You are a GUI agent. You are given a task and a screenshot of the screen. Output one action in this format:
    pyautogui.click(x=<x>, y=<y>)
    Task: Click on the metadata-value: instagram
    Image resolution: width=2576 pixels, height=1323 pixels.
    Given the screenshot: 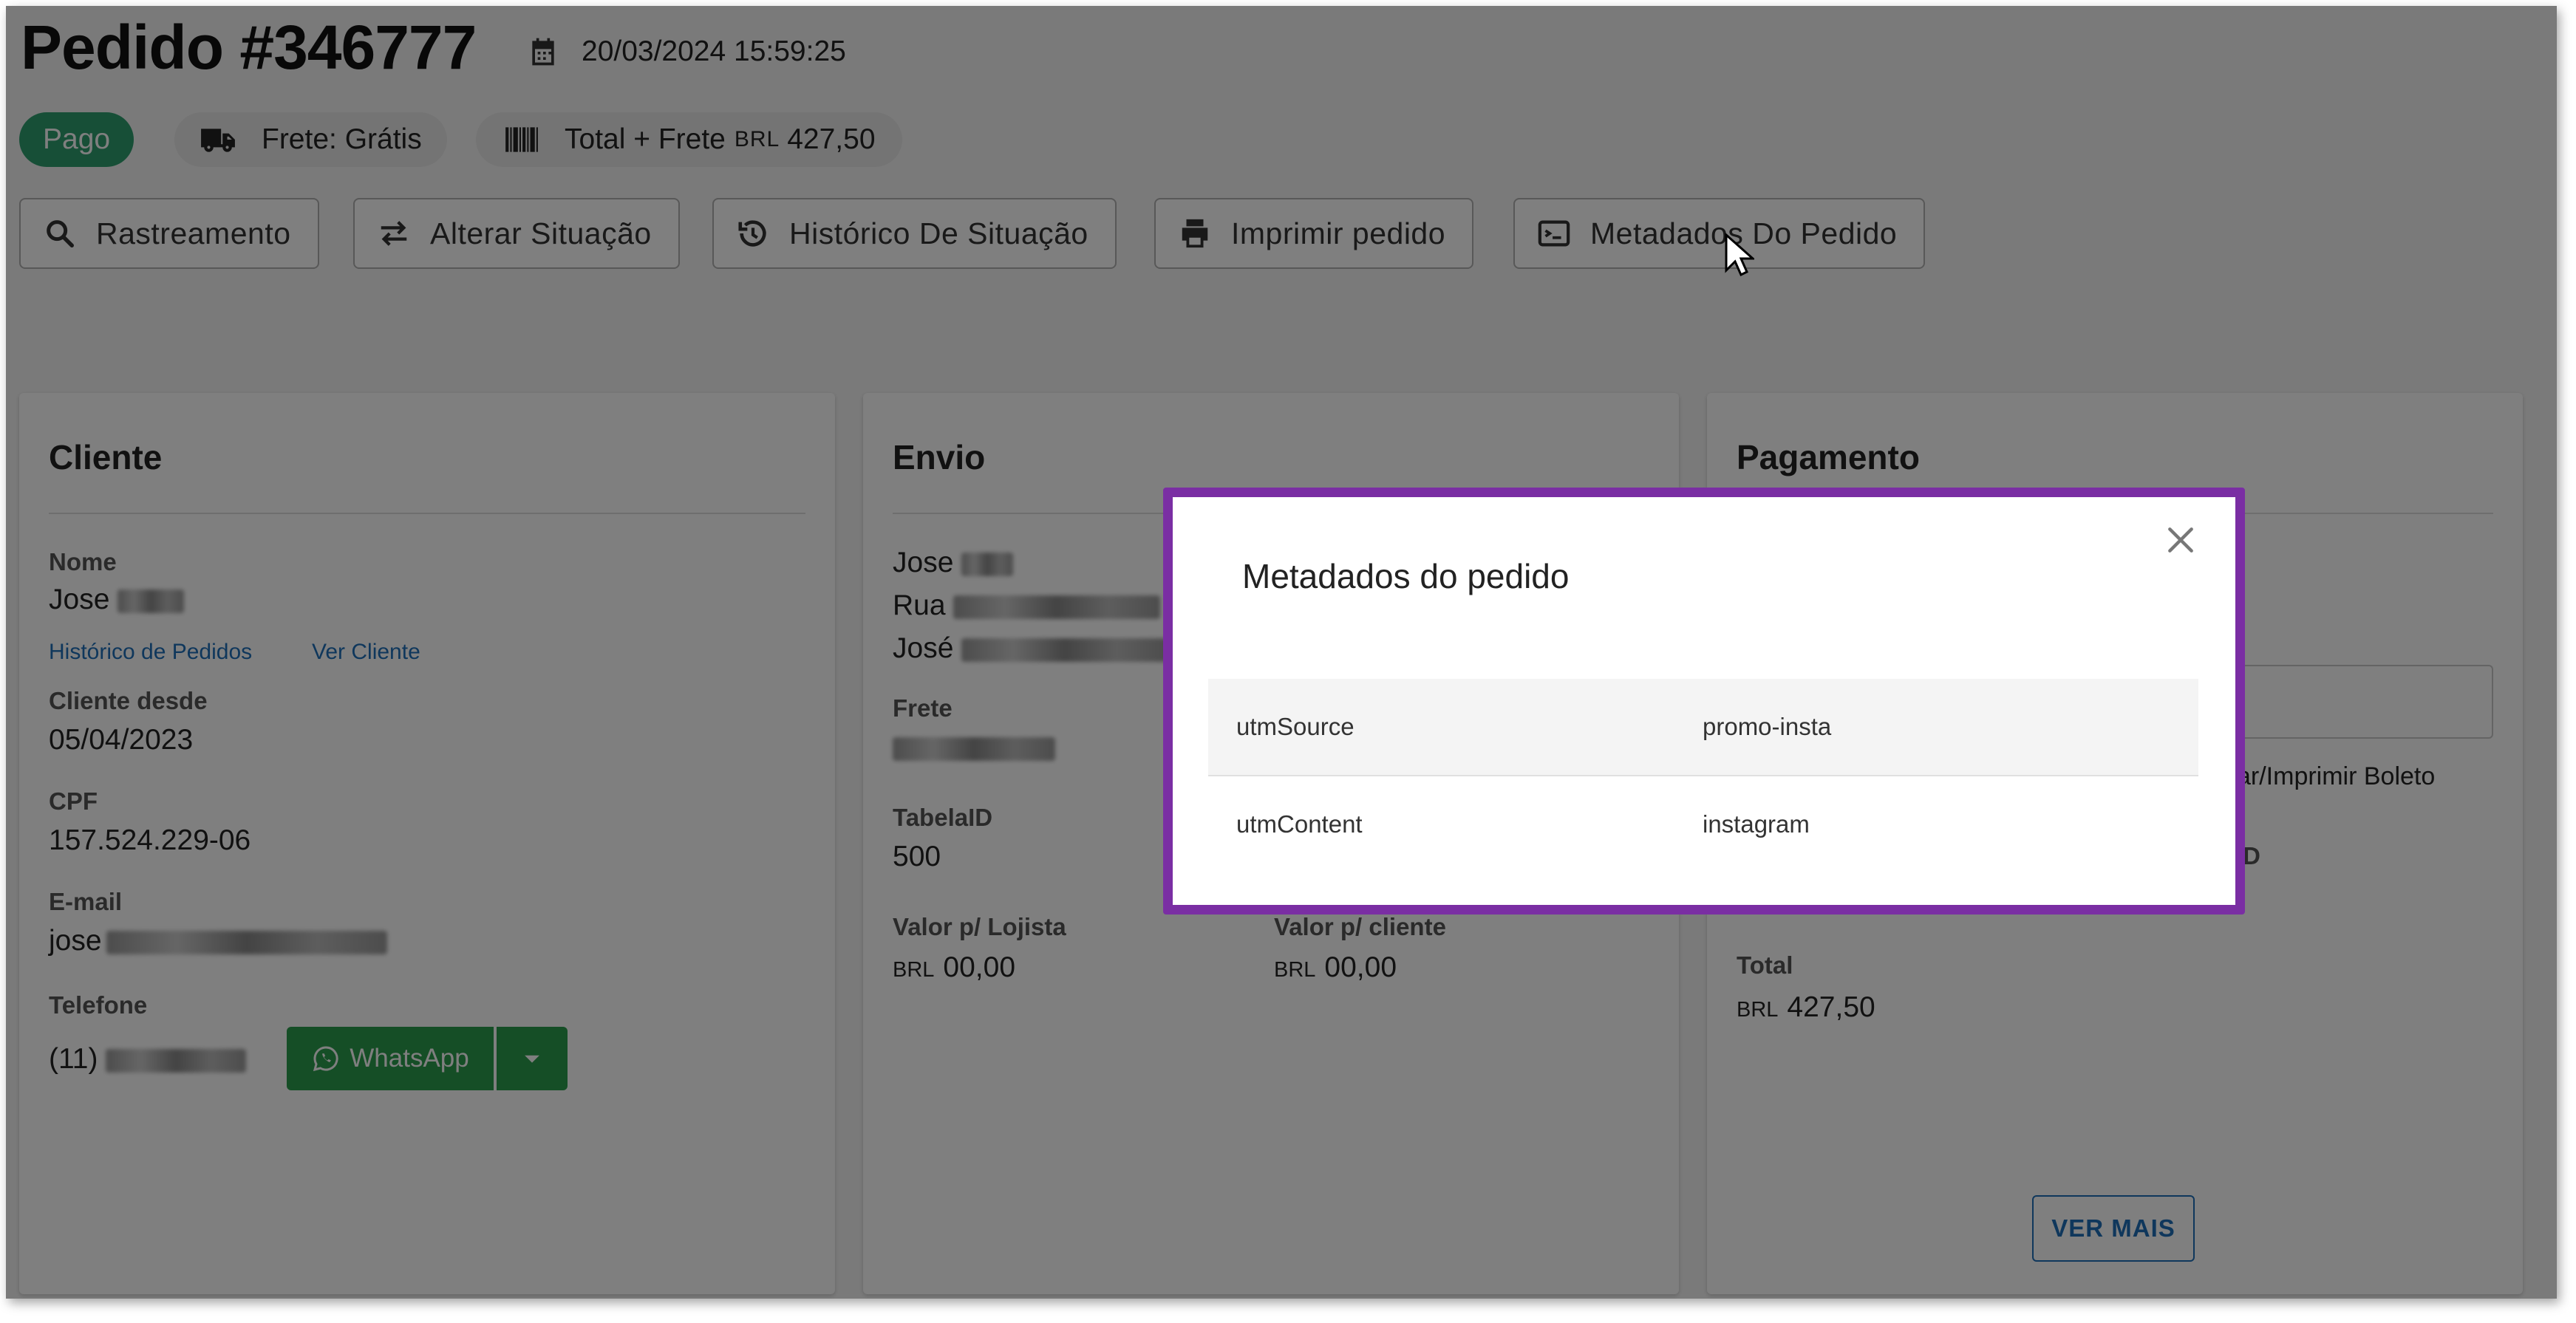 What is the action you would take?
    pyautogui.click(x=1756, y=824)
    